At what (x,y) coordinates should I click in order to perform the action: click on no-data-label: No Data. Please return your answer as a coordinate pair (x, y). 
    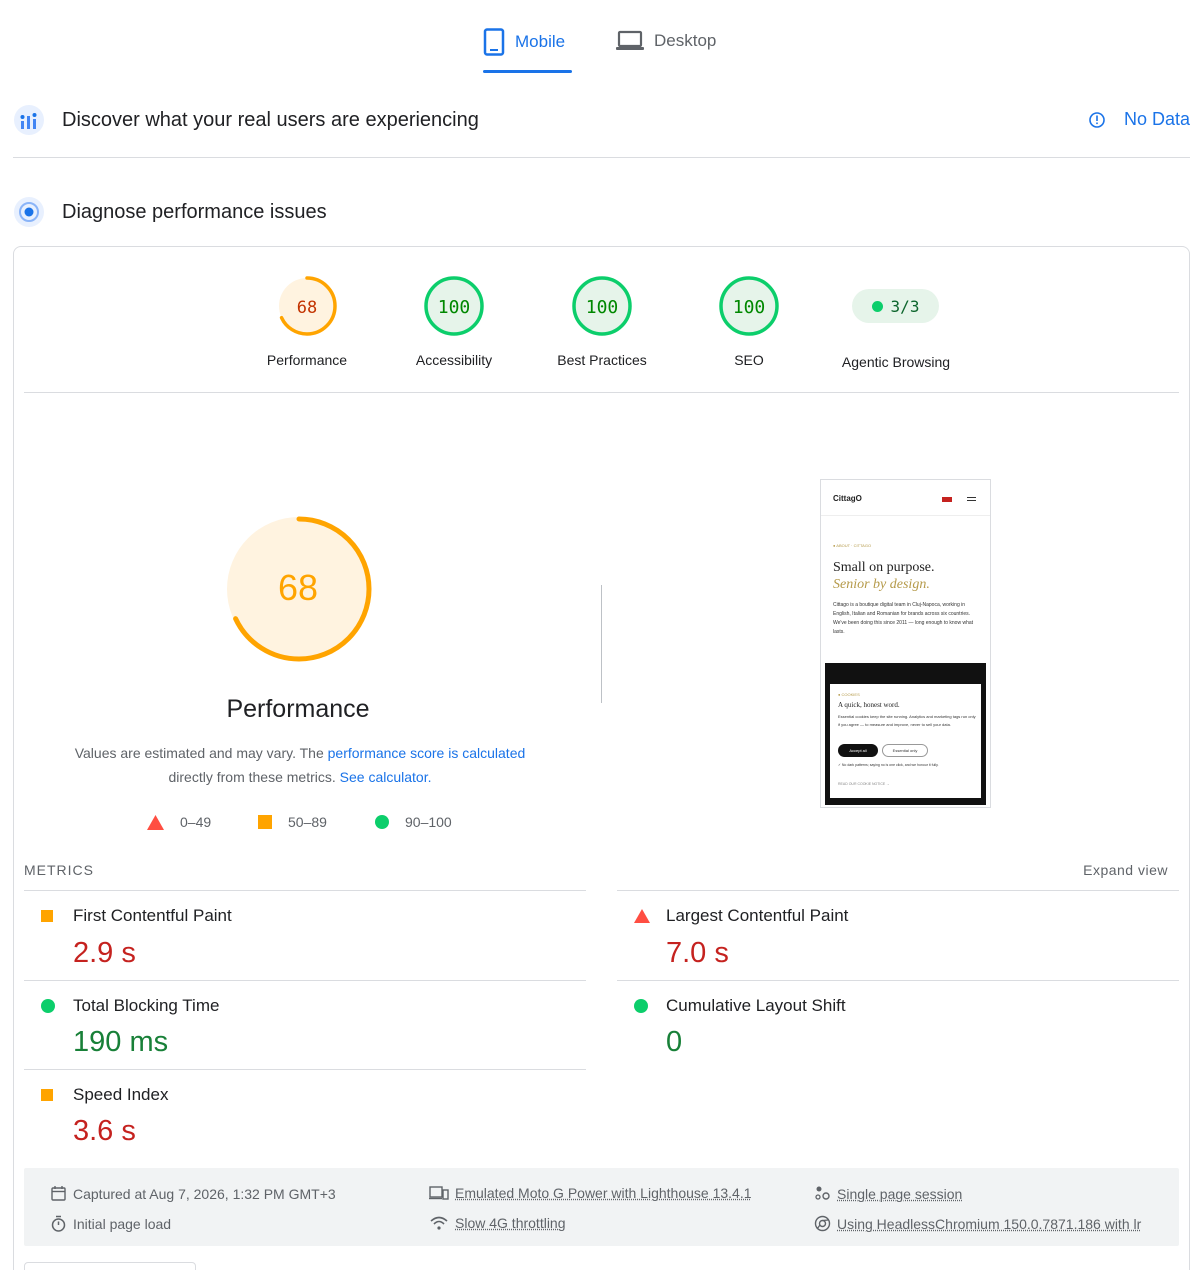
    Looking at the image, I should click on (1156, 119).